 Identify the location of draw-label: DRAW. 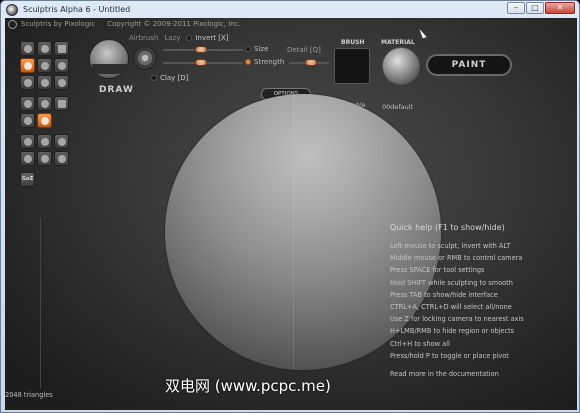
(116, 90).